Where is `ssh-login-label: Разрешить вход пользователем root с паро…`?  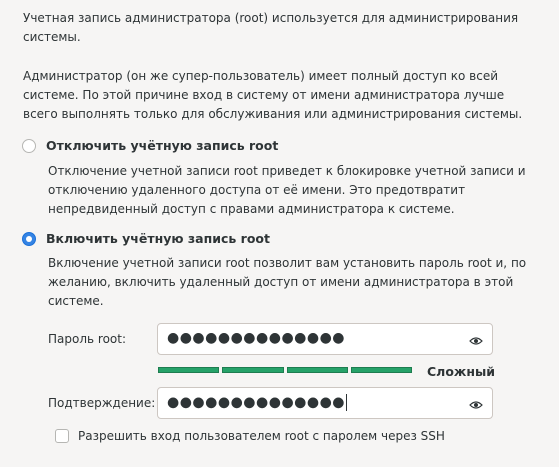
ssh-login-label: Разрешить вход пользователем root с паро… is located at coordinates (261, 436).